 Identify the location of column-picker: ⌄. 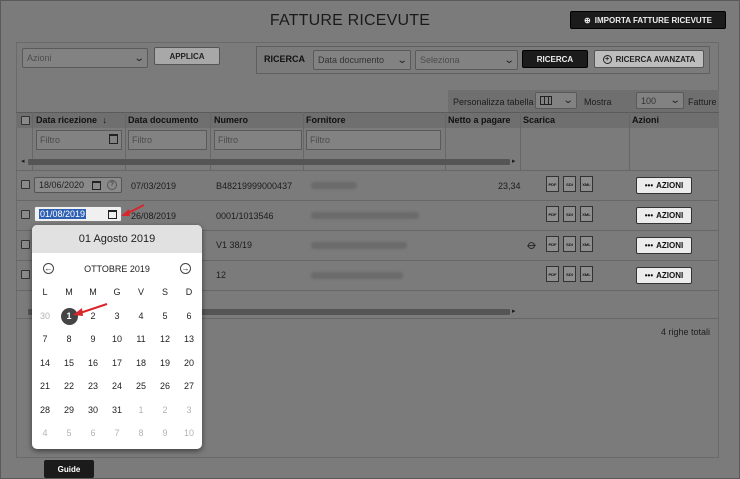
(556, 100).